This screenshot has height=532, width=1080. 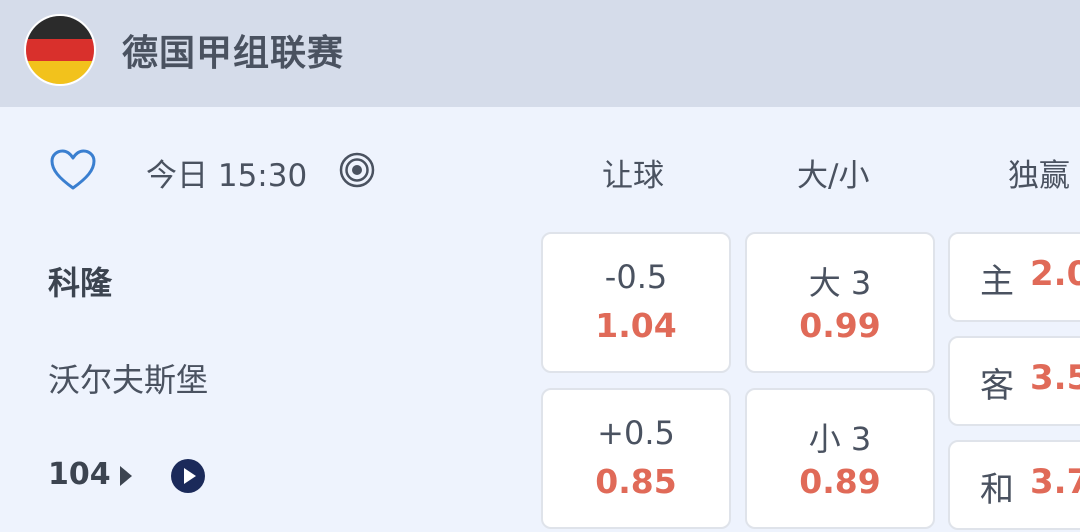 I want to click on home-team: 科隆, so click(x=80, y=283).